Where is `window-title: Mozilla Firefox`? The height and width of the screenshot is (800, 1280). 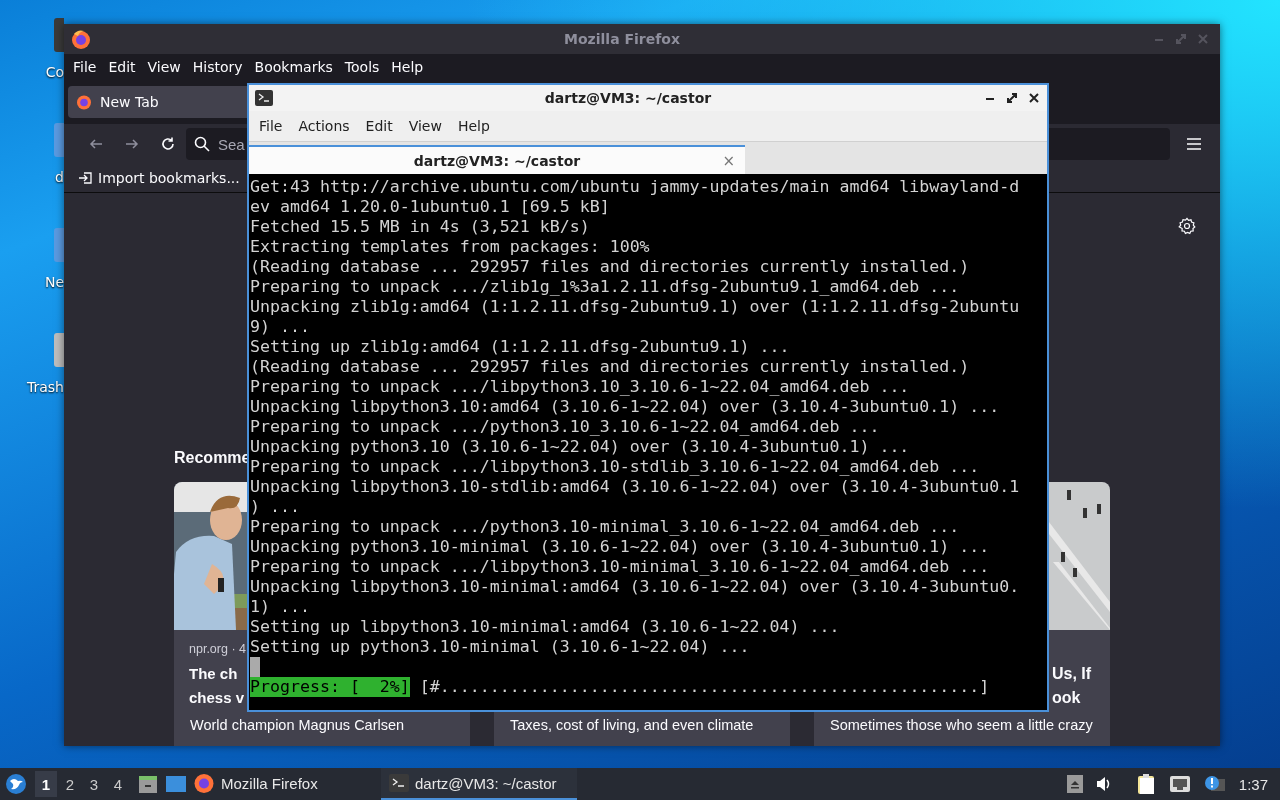
window-title: Mozilla Firefox is located at coordinates (622, 39).